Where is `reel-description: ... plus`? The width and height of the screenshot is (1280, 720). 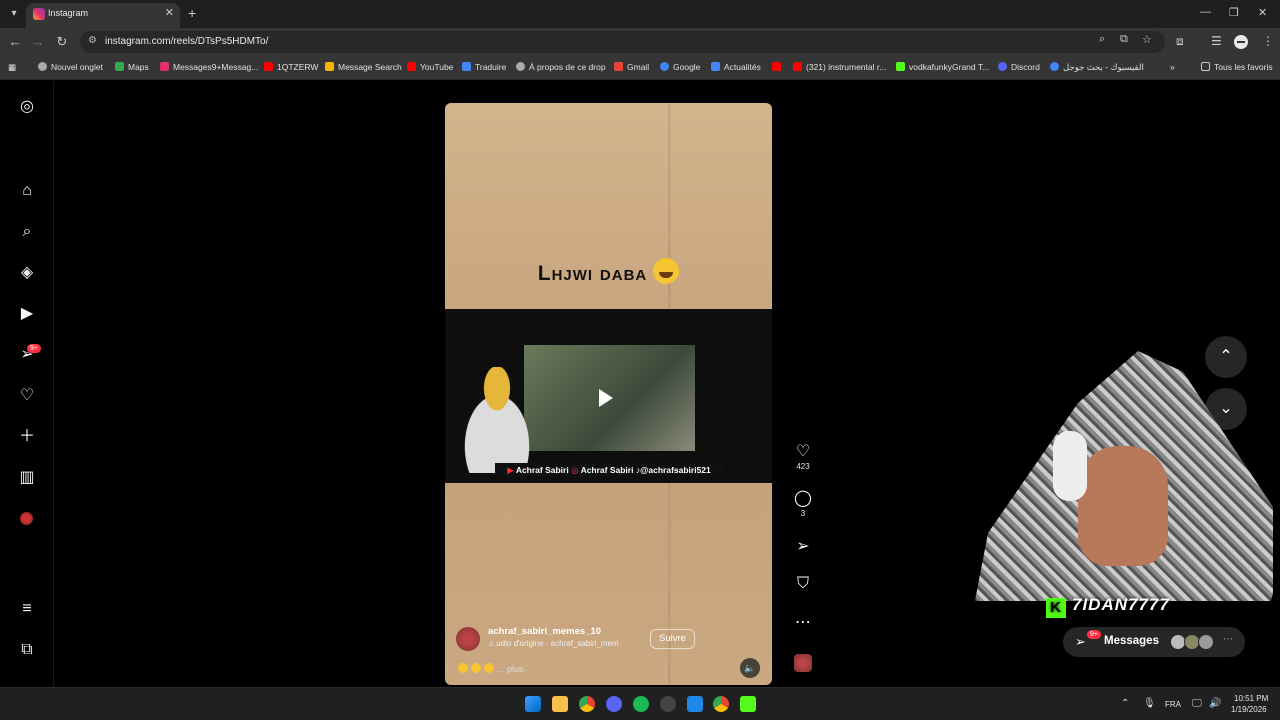
reel-description: ... plus is located at coordinates (491, 668).